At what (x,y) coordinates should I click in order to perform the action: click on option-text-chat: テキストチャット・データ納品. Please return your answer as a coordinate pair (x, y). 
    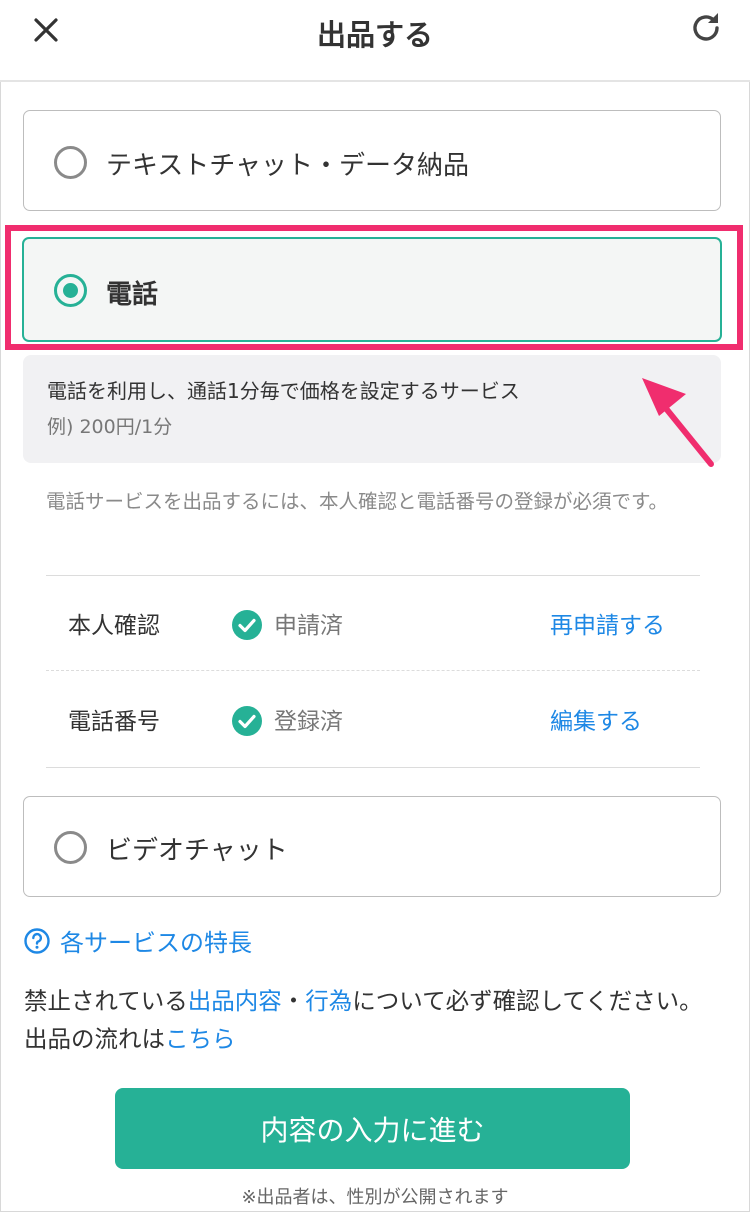
    Looking at the image, I should click on (372, 160).